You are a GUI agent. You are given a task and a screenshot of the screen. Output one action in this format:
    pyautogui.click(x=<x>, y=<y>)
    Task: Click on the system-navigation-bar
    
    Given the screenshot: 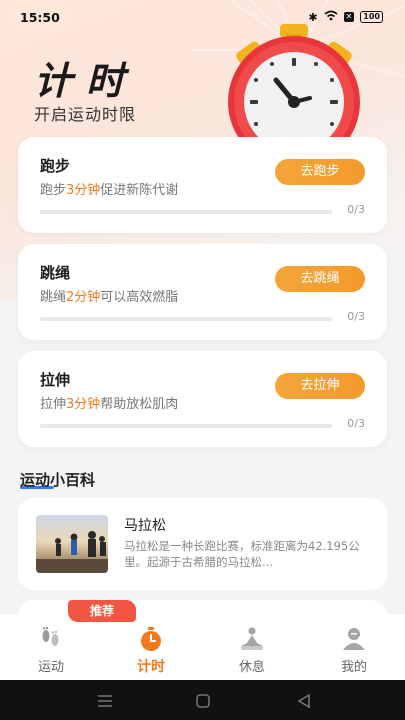 What is the action you would take?
    pyautogui.click(x=202, y=700)
    